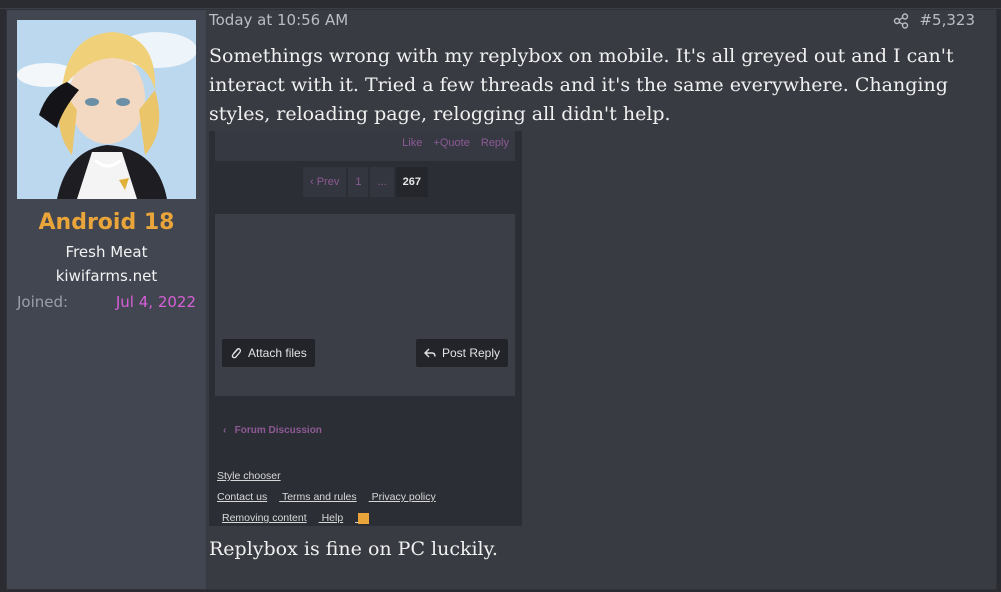 This screenshot has width=1001, height=592. I want to click on screenshot-footer-row-3: Removing content Help, so click(301, 518).